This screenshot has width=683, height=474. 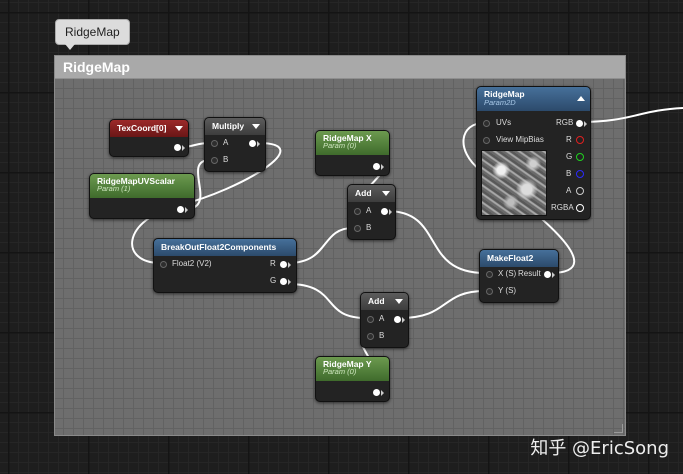 What do you see at coordinates (507, 290) in the screenshot?
I see `pin-label-y: Y (S)` at bounding box center [507, 290].